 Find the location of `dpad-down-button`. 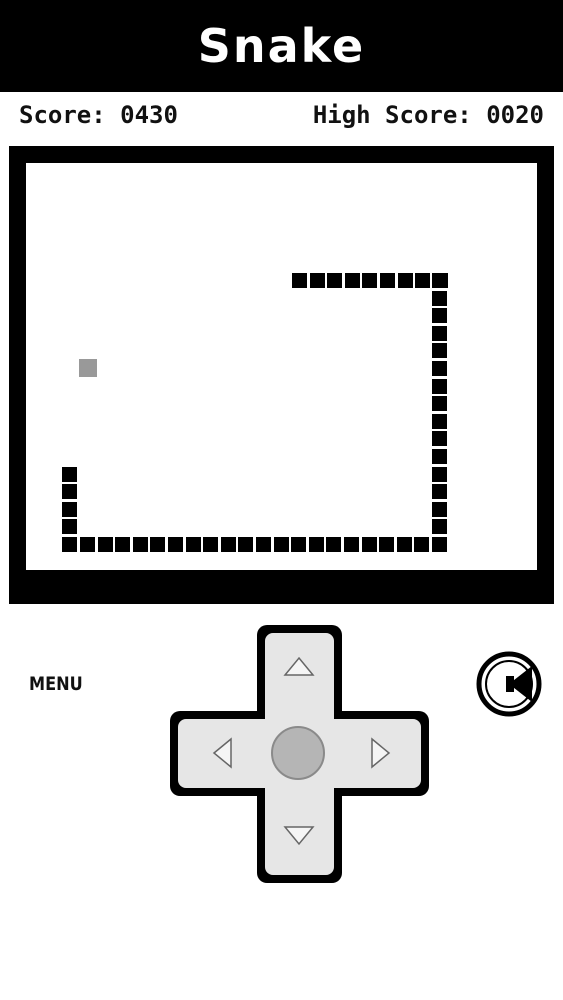

dpad-down-button is located at coordinates (299, 835).